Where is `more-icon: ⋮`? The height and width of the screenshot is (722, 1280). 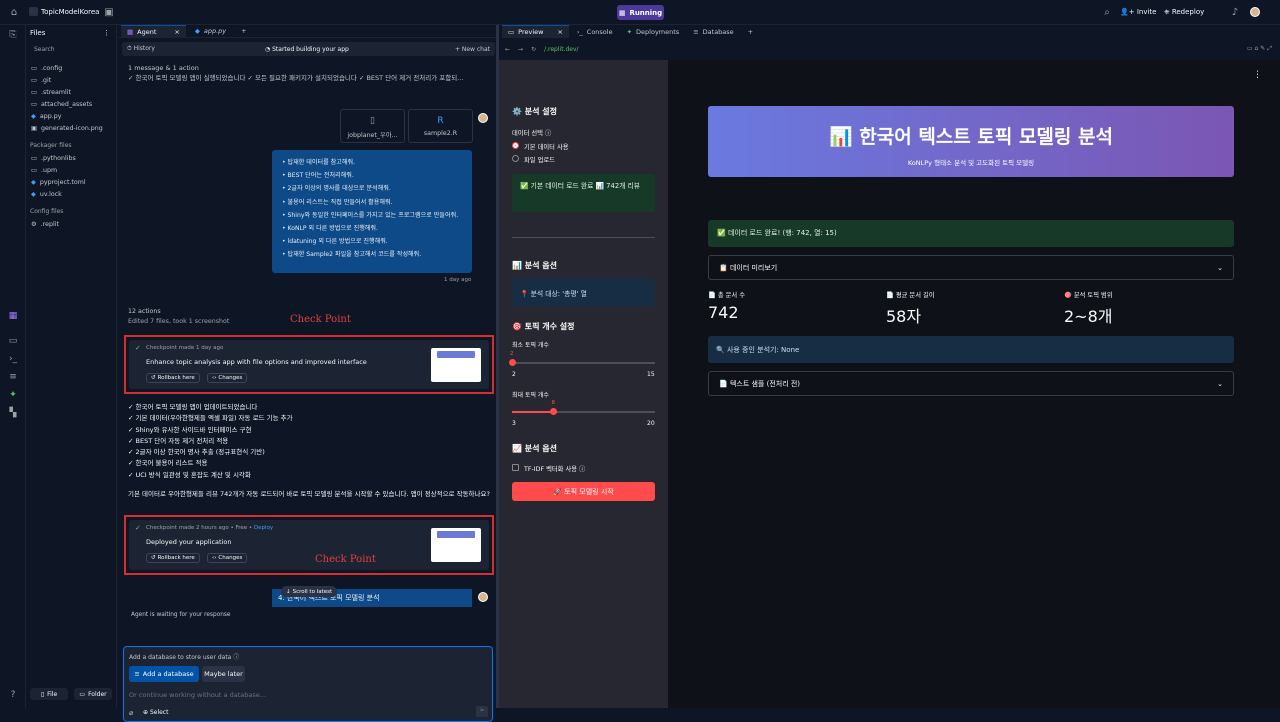 more-icon: ⋮ is located at coordinates (106, 33).